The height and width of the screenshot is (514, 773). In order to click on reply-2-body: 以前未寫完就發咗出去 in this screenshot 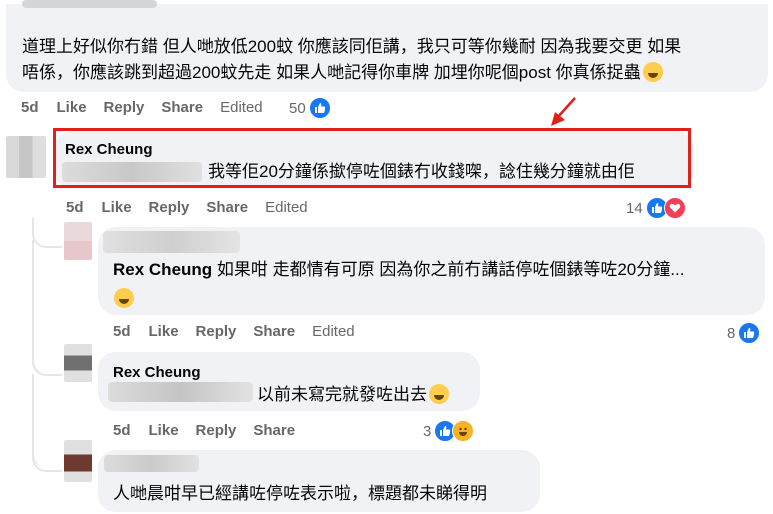, I will do `click(342, 394)`.